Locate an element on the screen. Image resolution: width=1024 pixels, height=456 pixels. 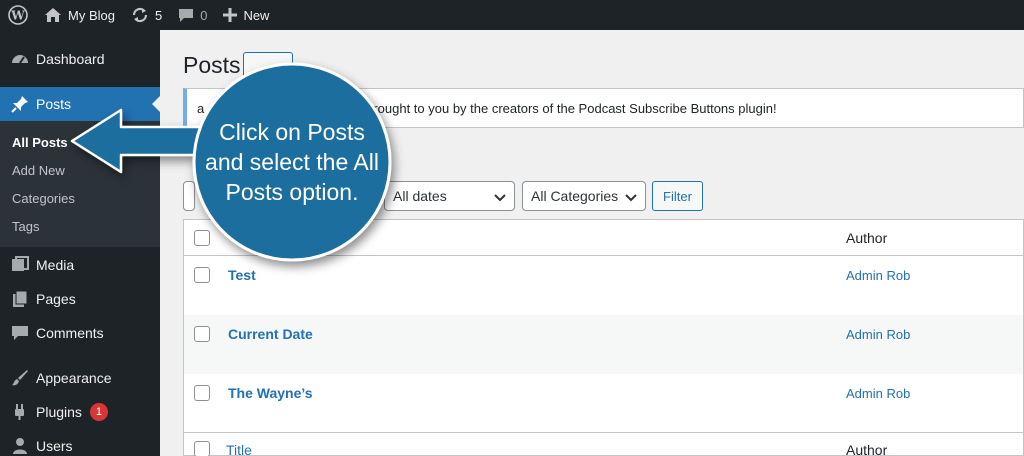
menu-label-posts: Posts is located at coordinates (54, 104).